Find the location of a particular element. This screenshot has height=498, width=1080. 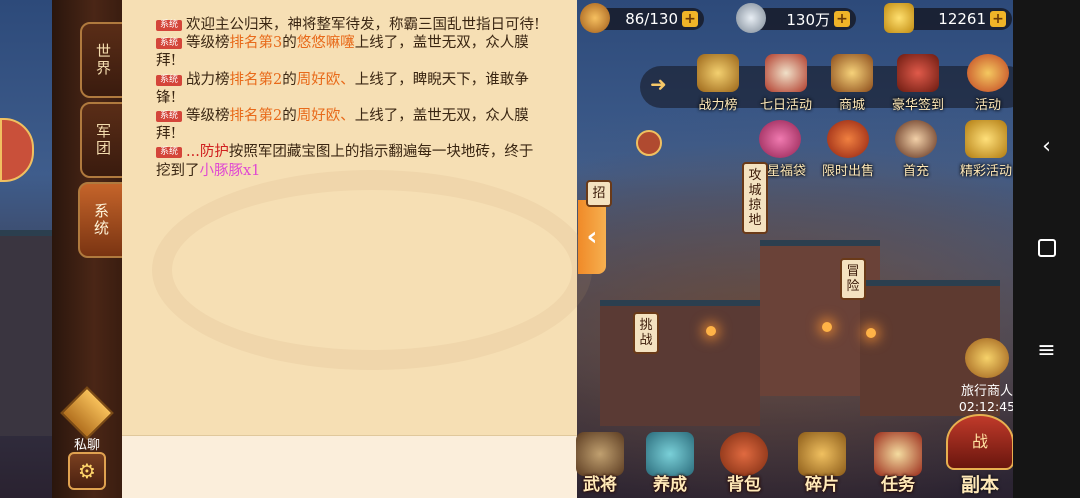

private-chat-button: 私聊 is located at coordinates (87, 419).